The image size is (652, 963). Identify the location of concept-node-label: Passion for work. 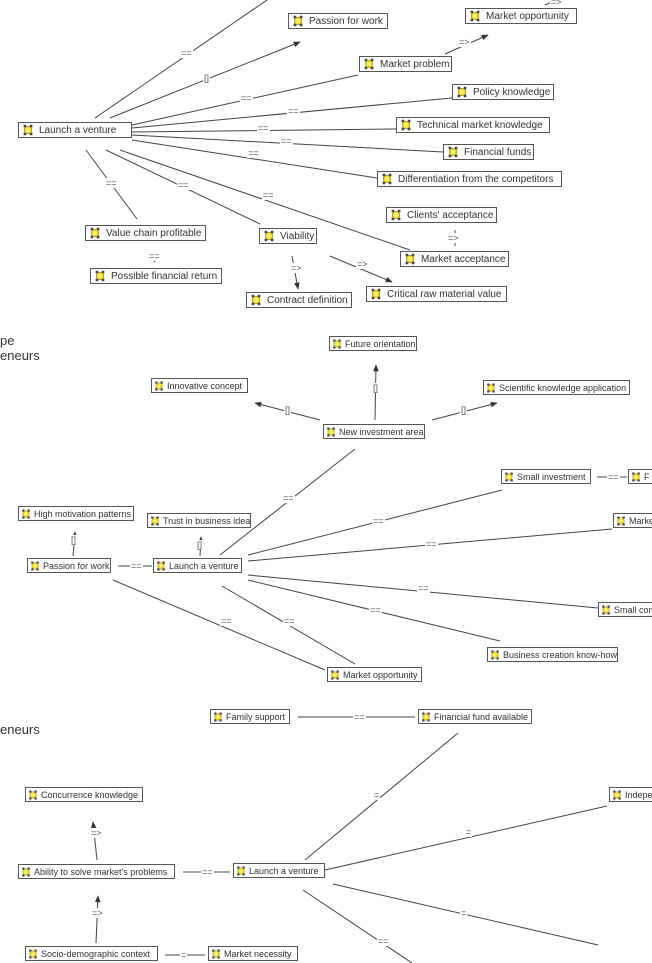
(76, 565).